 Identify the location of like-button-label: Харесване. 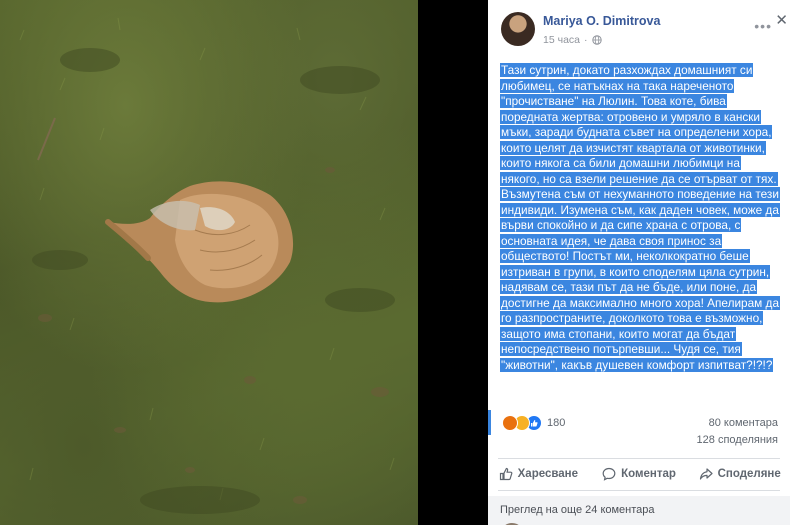
(548, 474).